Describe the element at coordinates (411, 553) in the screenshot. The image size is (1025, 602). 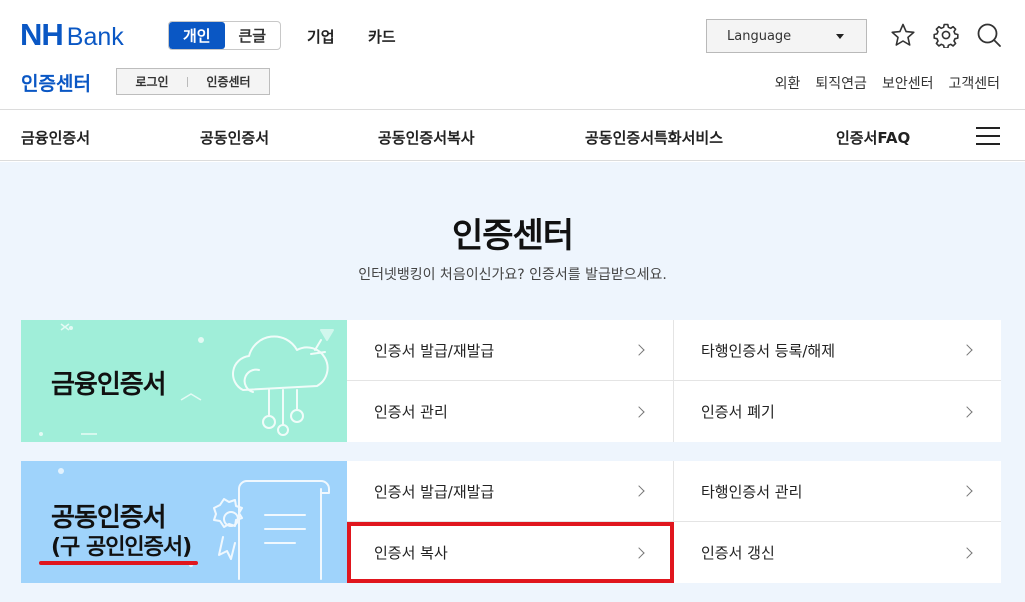
I see `joint-cert-copy-label: 인증서 복사` at that location.